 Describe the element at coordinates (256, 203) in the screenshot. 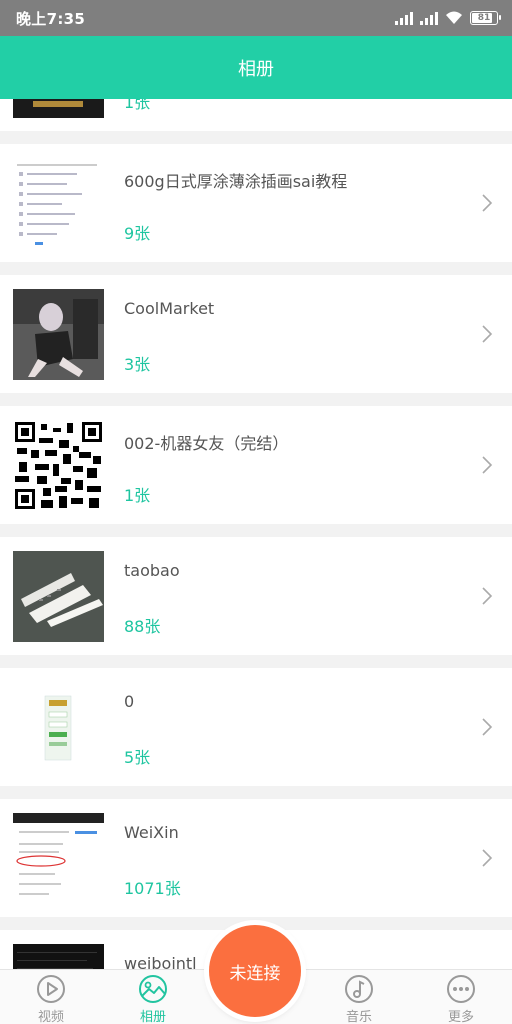

I see `album-item: 600g日式厚涂薄涂插画sai教程 9张` at that location.